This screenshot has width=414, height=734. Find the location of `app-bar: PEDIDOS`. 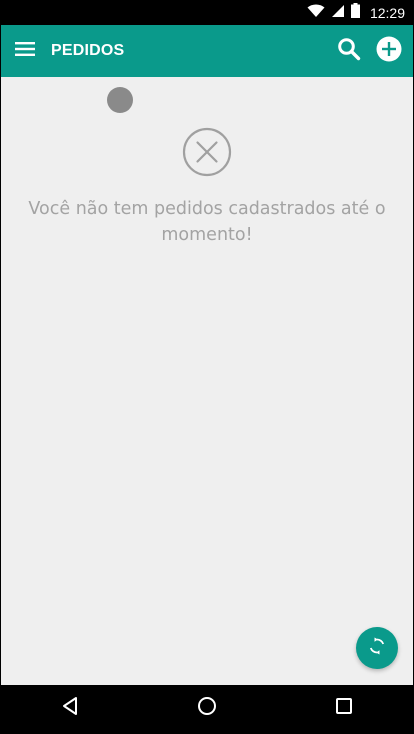

app-bar: PEDIDOS is located at coordinates (207, 51).